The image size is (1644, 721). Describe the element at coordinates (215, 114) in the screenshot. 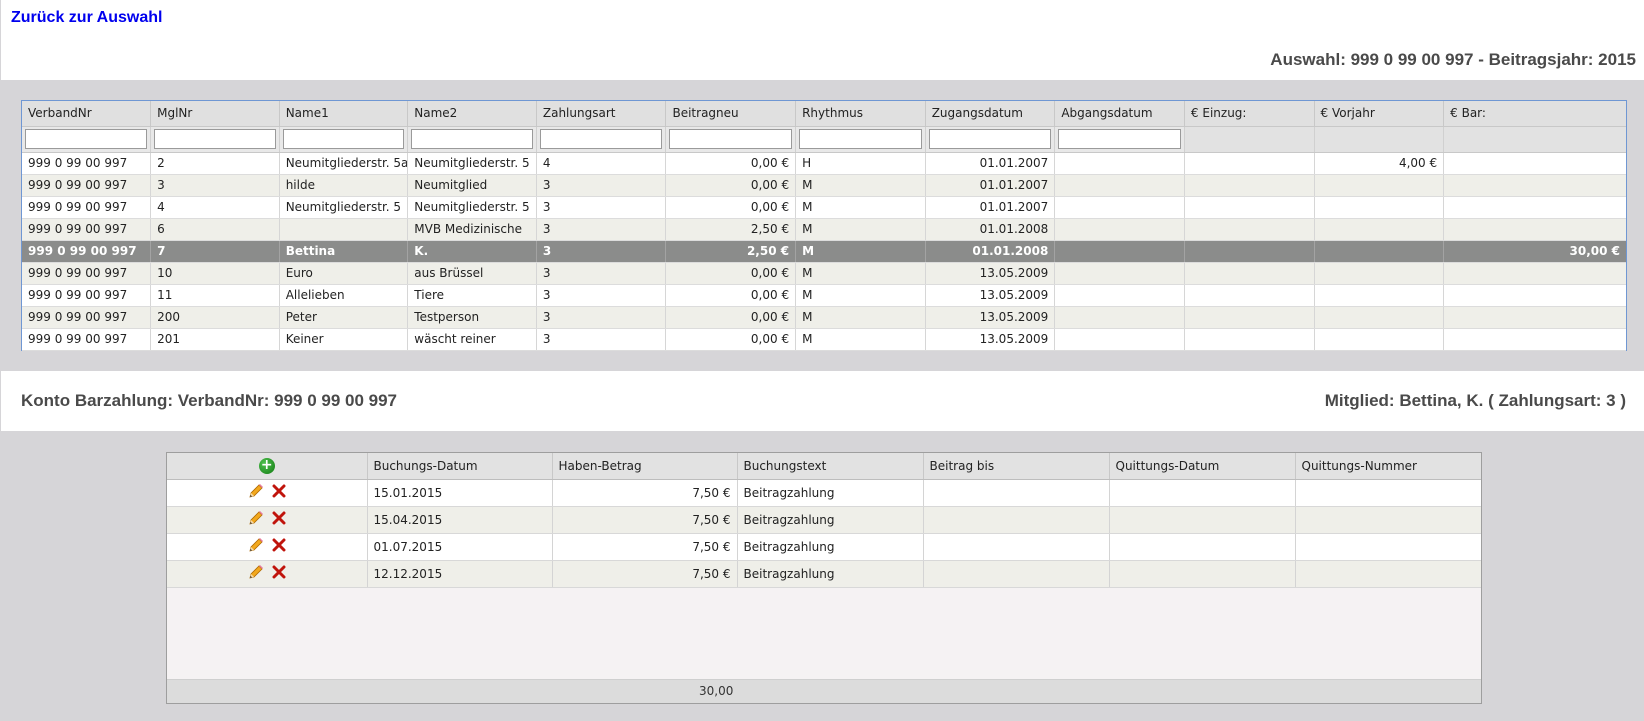

I see `column-header: MglNr` at that location.